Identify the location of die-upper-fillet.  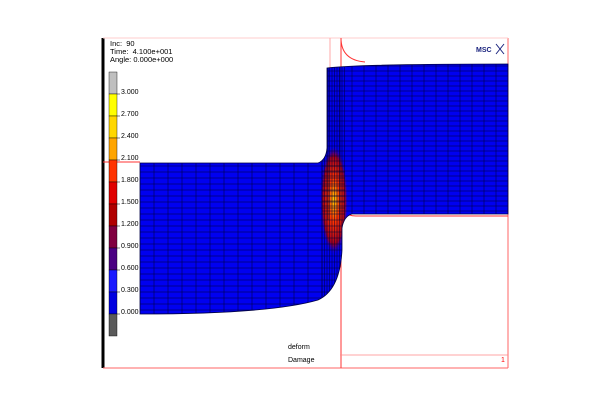
(353, 50).